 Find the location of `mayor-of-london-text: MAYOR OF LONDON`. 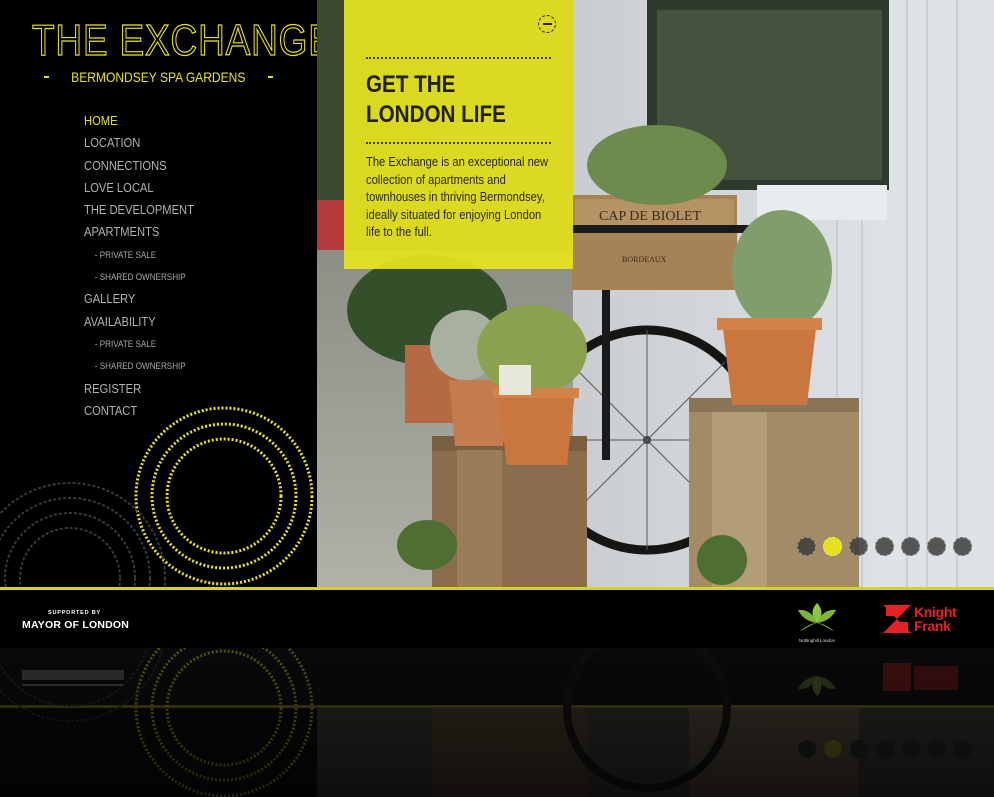

mayor-of-london-text: MAYOR OF LONDON is located at coordinates (76, 625).